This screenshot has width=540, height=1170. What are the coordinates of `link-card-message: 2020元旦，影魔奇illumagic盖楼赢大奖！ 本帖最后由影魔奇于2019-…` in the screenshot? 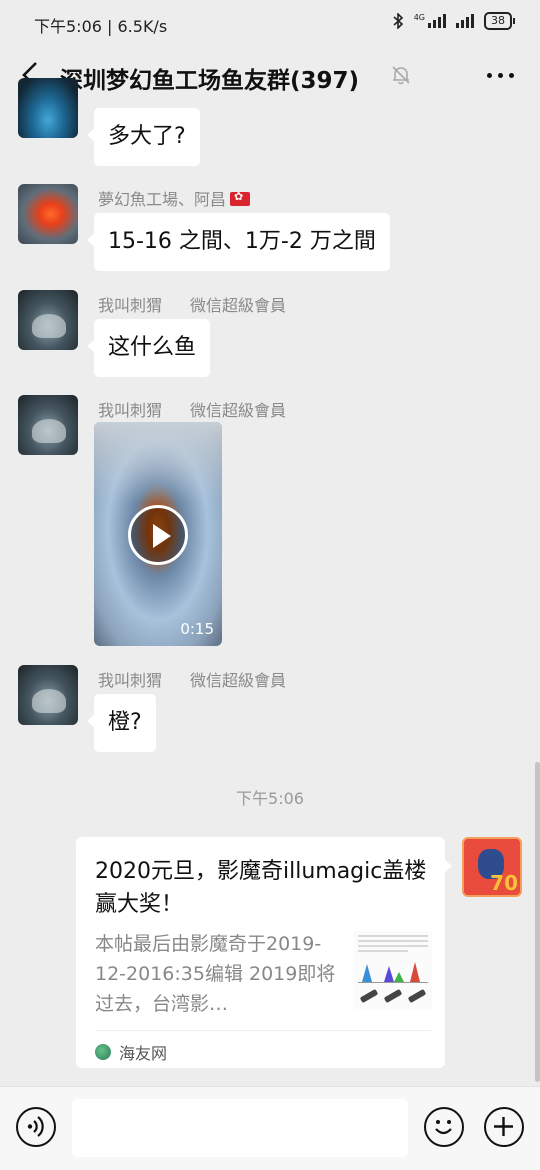 It's located at (264, 952).